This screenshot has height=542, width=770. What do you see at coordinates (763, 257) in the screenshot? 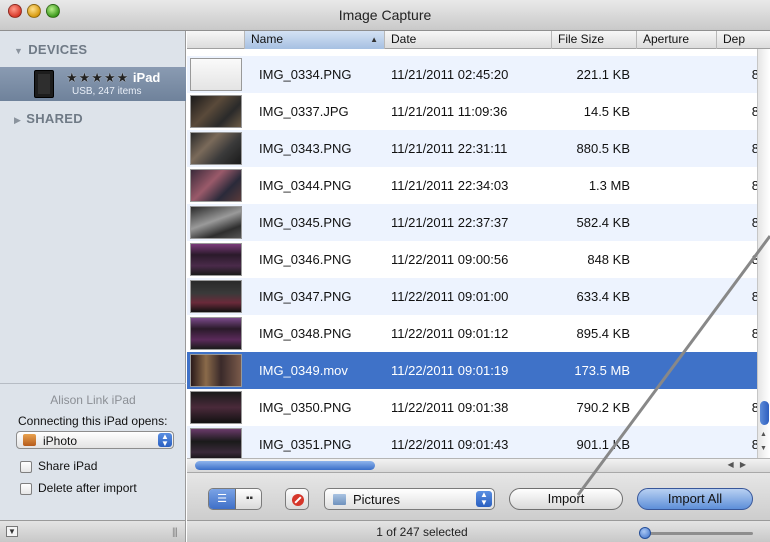
I see `vertical-scrollbar: ▲ ▼` at bounding box center [763, 257].